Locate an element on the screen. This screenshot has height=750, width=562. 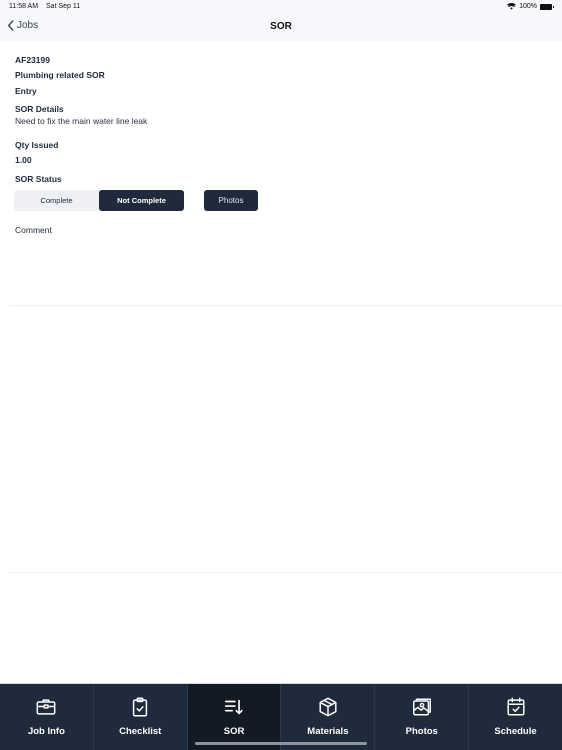
tab-label: Schedule is located at coordinates (515, 731).